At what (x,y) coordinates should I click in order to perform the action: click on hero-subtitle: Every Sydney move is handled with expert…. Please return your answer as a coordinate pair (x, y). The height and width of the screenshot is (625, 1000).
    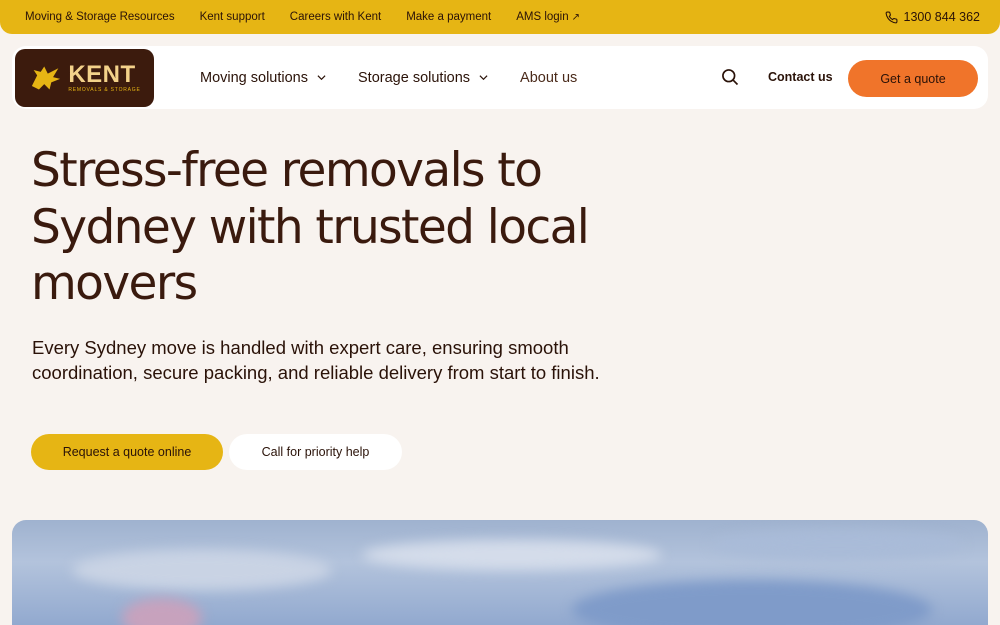
    Looking at the image, I should click on (316, 360).